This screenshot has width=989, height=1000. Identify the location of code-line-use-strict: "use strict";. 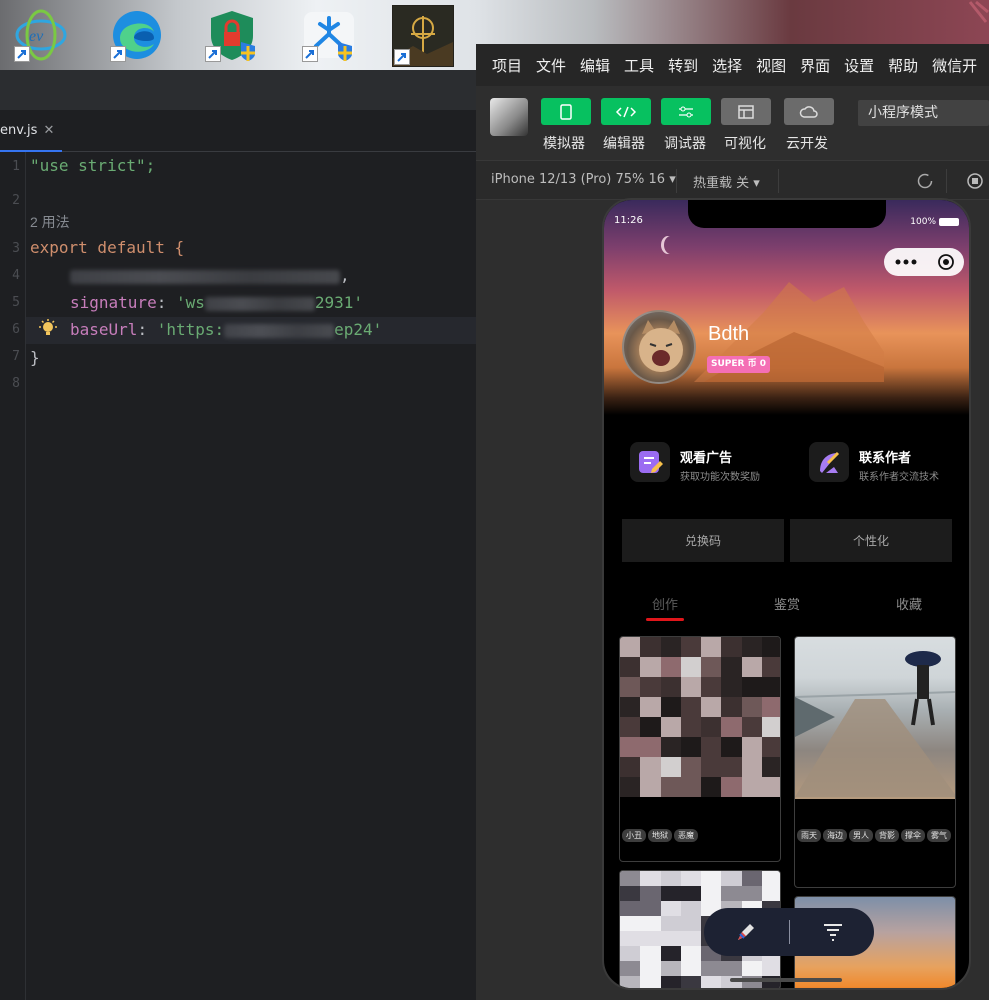
(92, 165).